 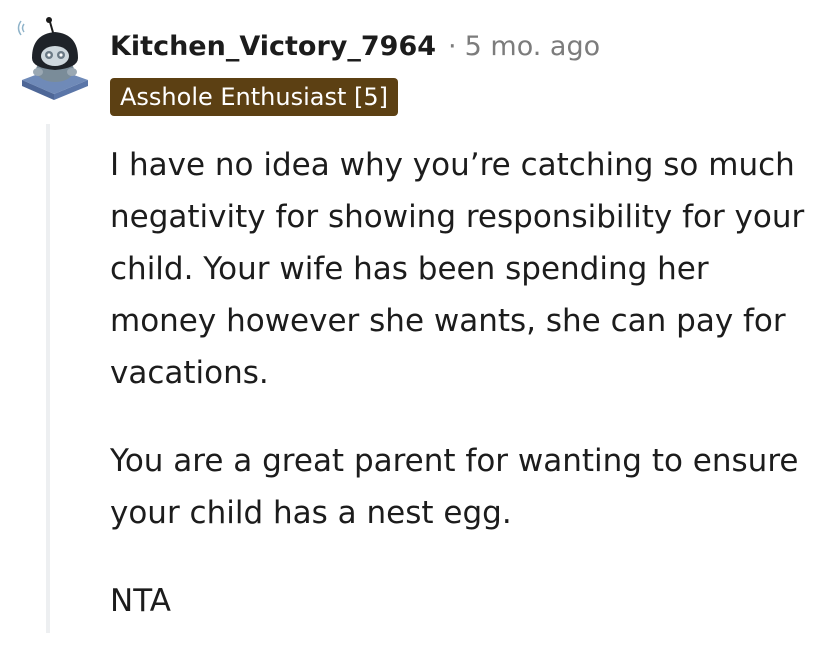 I want to click on user-flair: Asshole Enthusiast [5], so click(x=254, y=97).